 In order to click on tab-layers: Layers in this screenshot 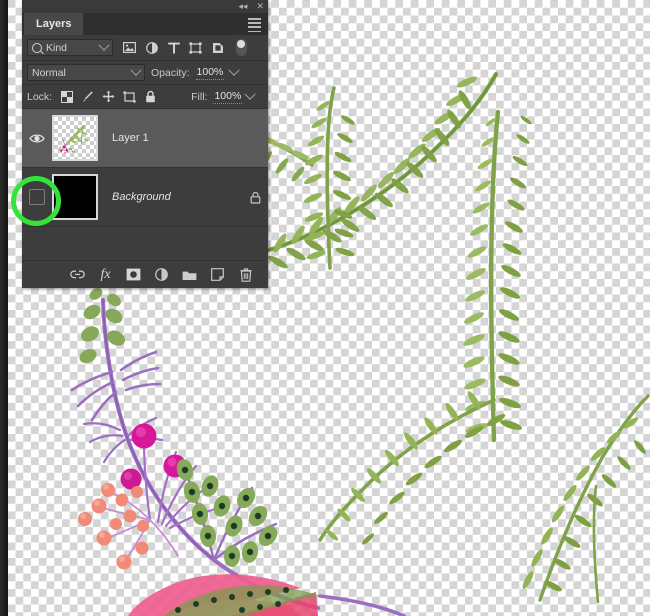, I will do `click(54, 24)`.